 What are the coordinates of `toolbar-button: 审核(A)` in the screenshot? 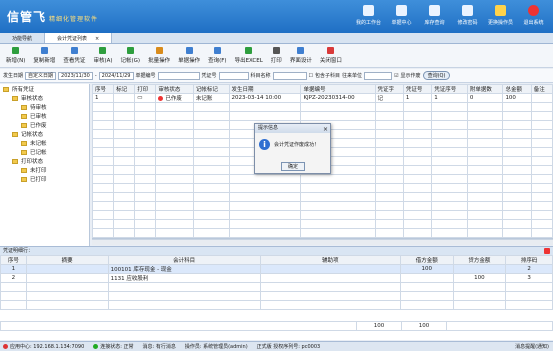 It's located at (102, 55).